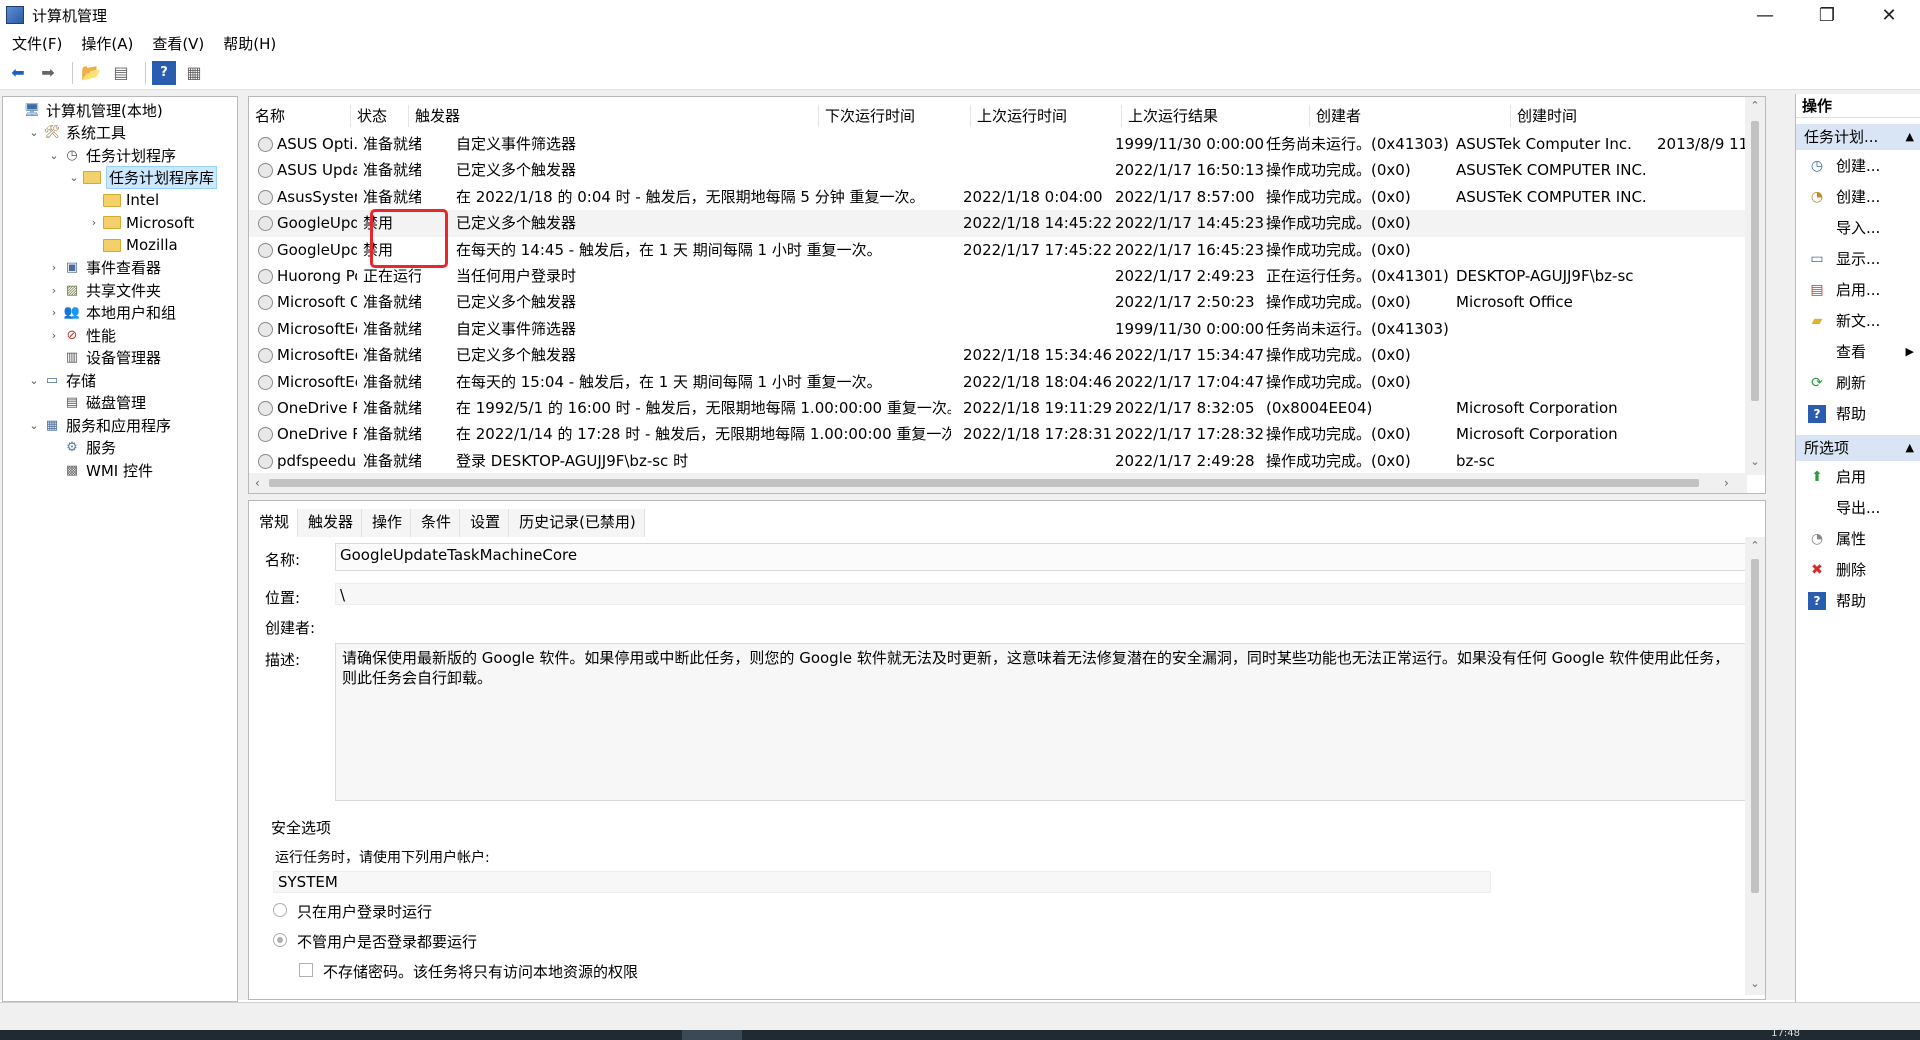 The image size is (1920, 1040). Describe the element at coordinates (1858, 569) in the screenshot. I see `action-item: ✖ 删除` at that location.